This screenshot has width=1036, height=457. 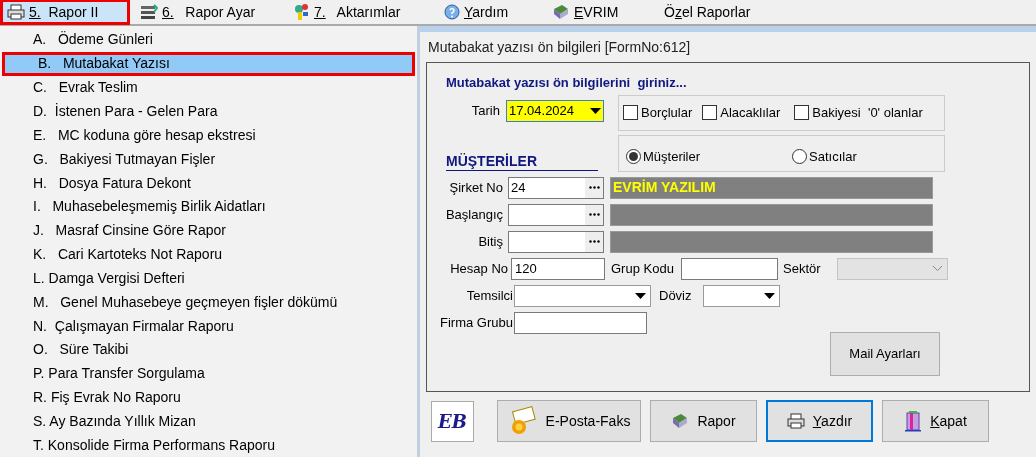 I want to click on field-label: Bitiş, so click(x=490, y=241).